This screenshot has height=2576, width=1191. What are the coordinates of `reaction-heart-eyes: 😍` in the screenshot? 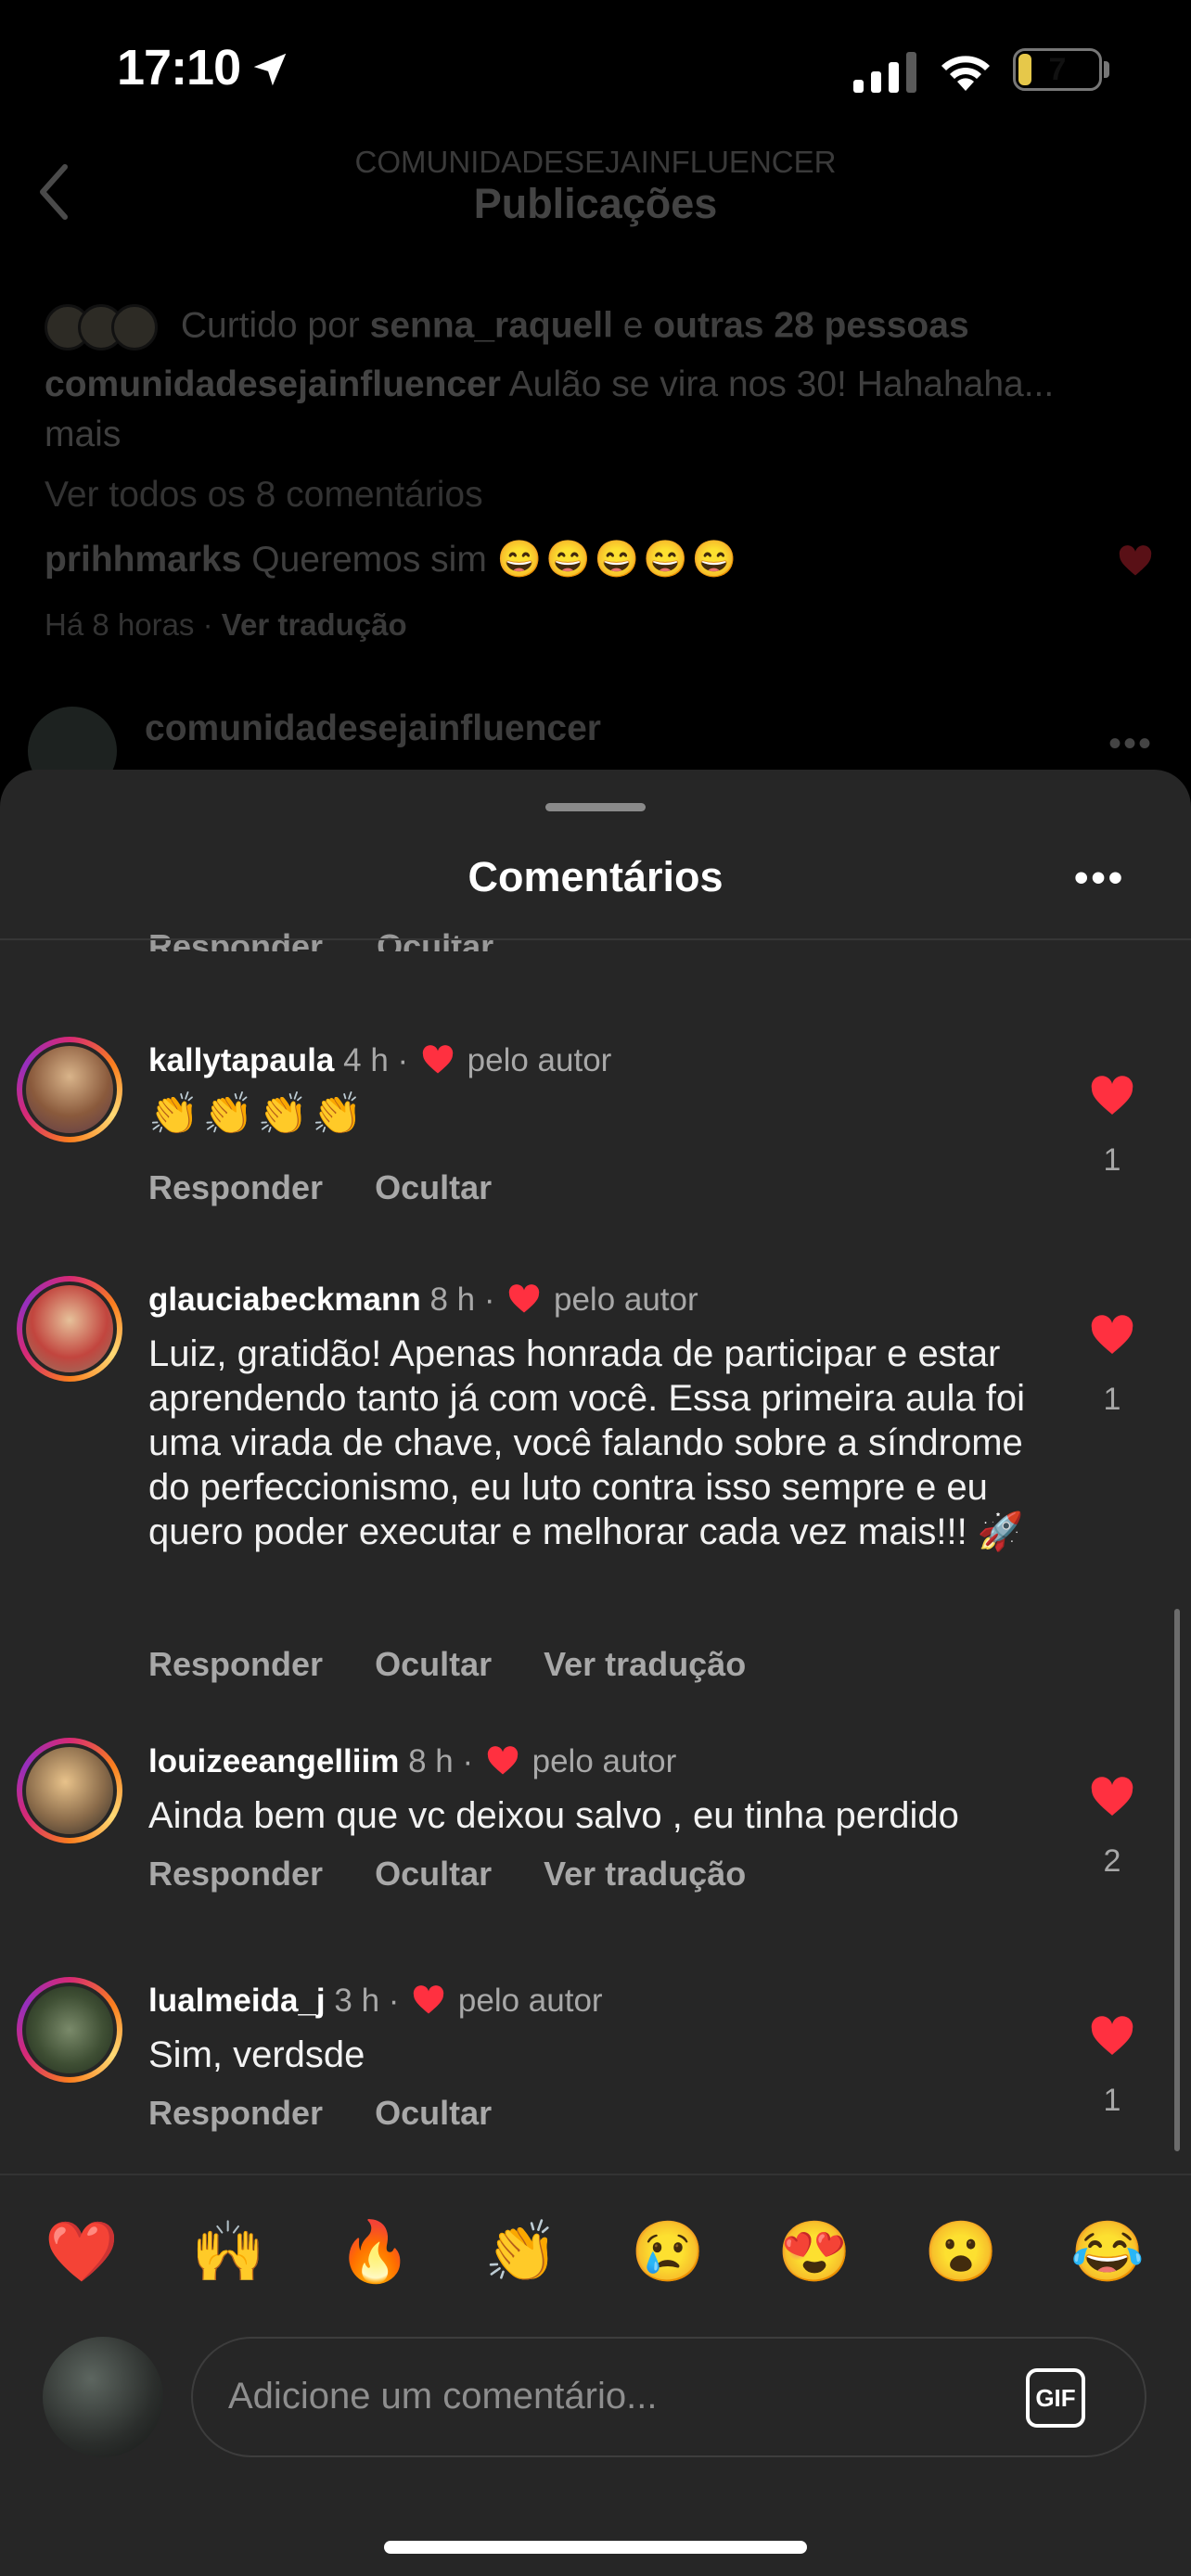 It's located at (814, 2251).